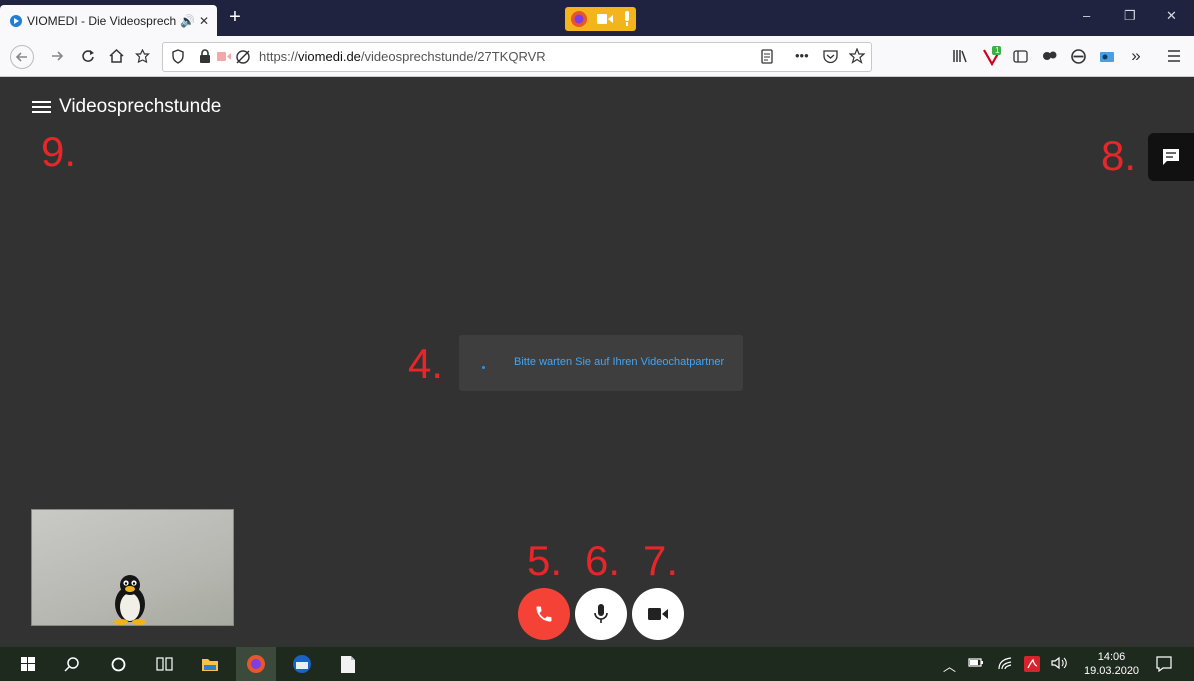 The image size is (1194, 681). I want to click on lock-icon, so click(205, 56).